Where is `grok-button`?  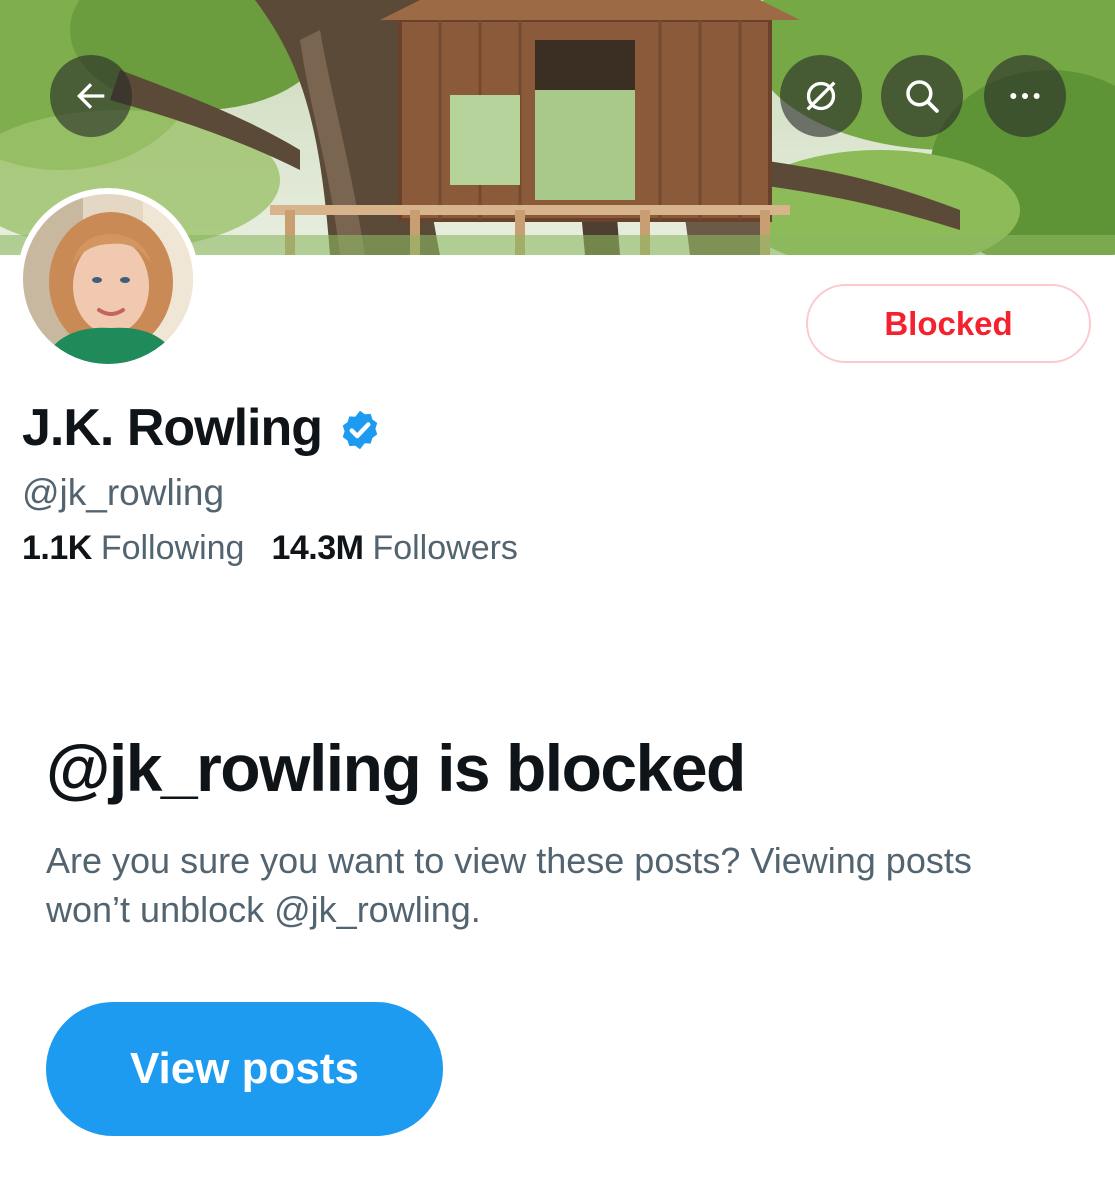 grok-button is located at coordinates (821, 96).